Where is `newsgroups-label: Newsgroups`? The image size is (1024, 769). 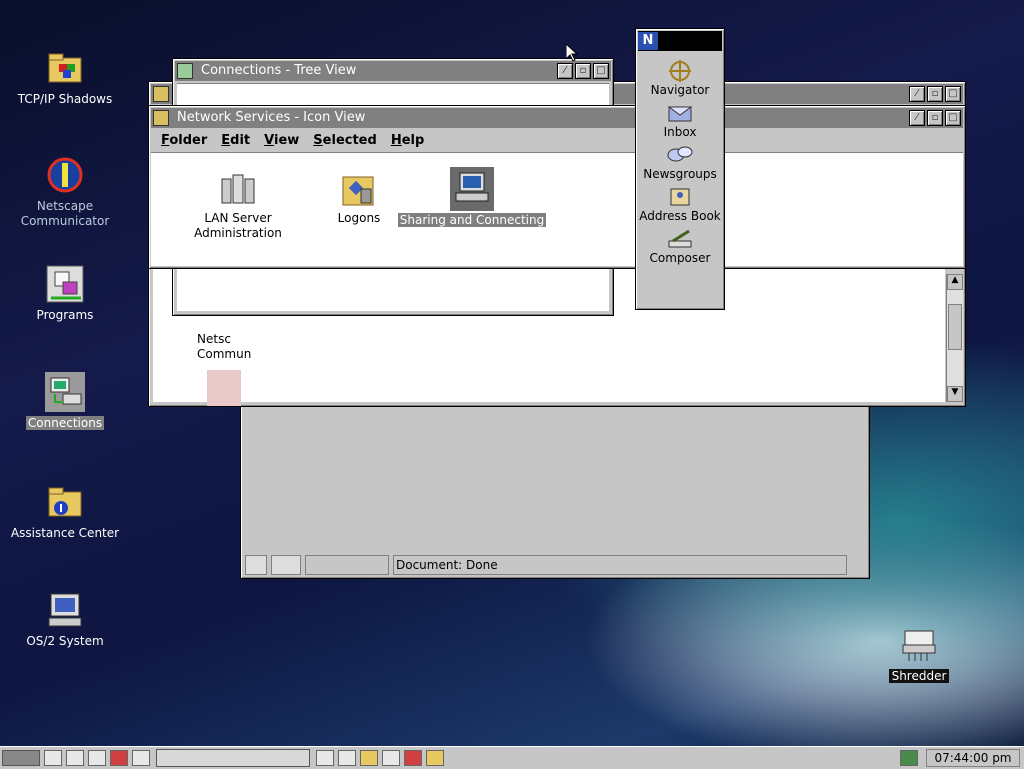
newsgroups-label: Newsgroups is located at coordinates (680, 174).